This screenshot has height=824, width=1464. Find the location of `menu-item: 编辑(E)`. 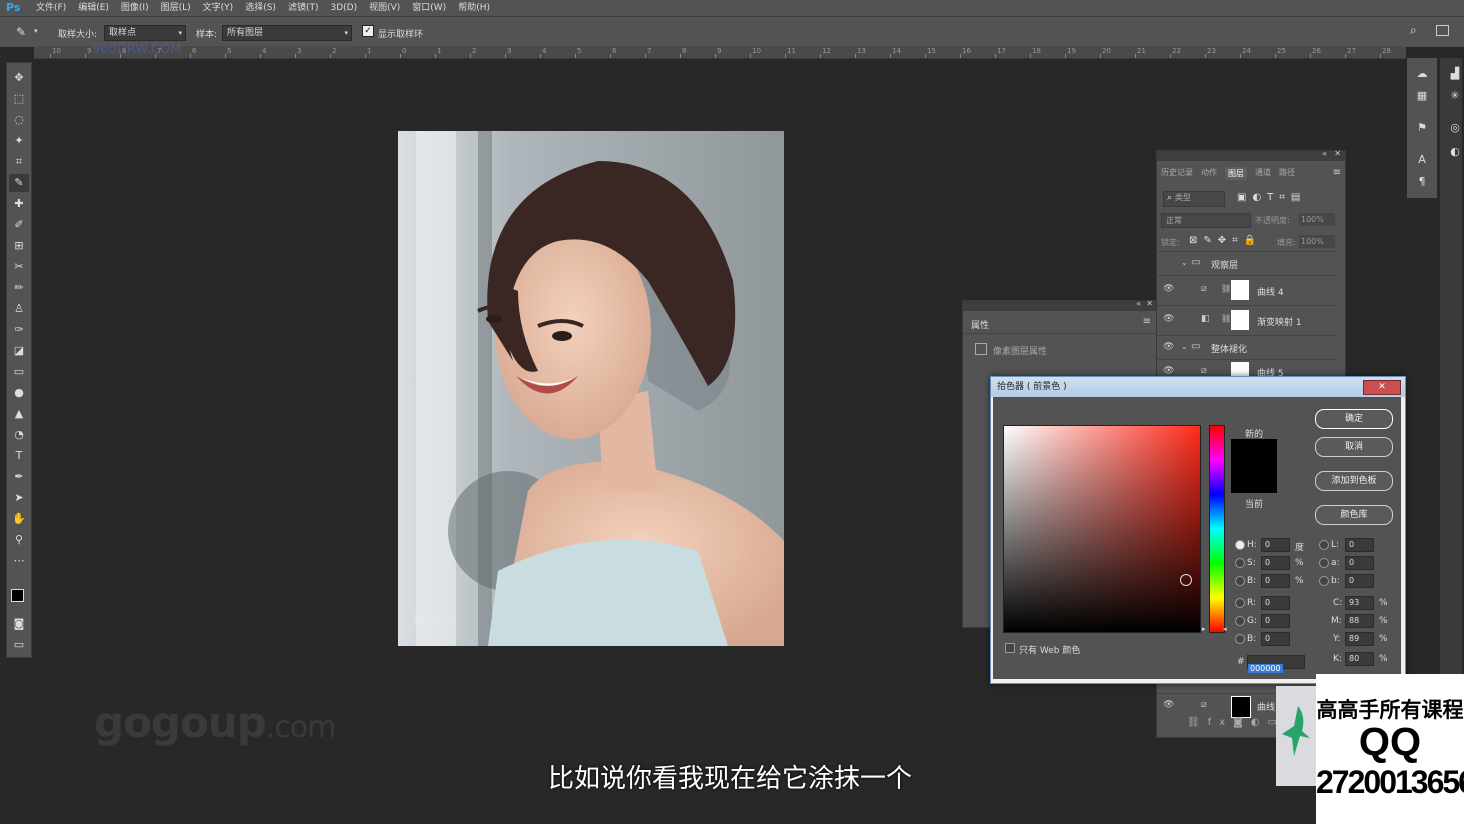

menu-item: 编辑(E) is located at coordinates (93, 8).